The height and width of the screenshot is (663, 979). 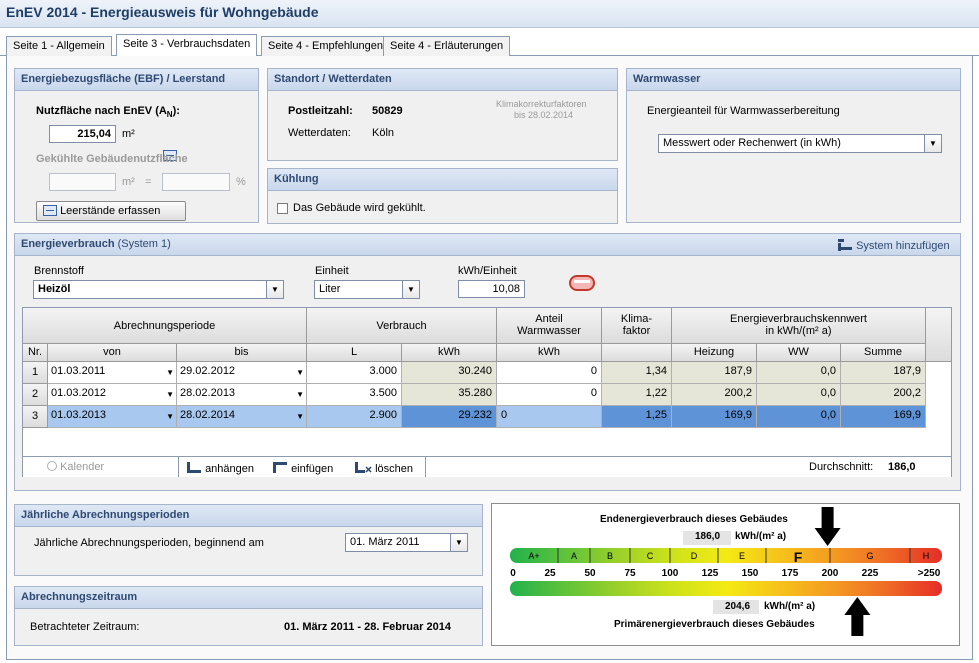 I want to click on cell-heizung: 187,9, so click(x=714, y=373).